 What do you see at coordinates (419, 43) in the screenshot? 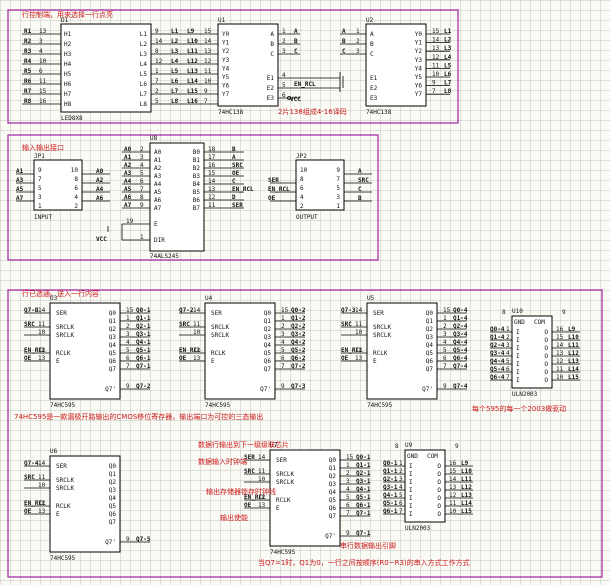
I see `u2-y-pin: Y1` at bounding box center [419, 43].